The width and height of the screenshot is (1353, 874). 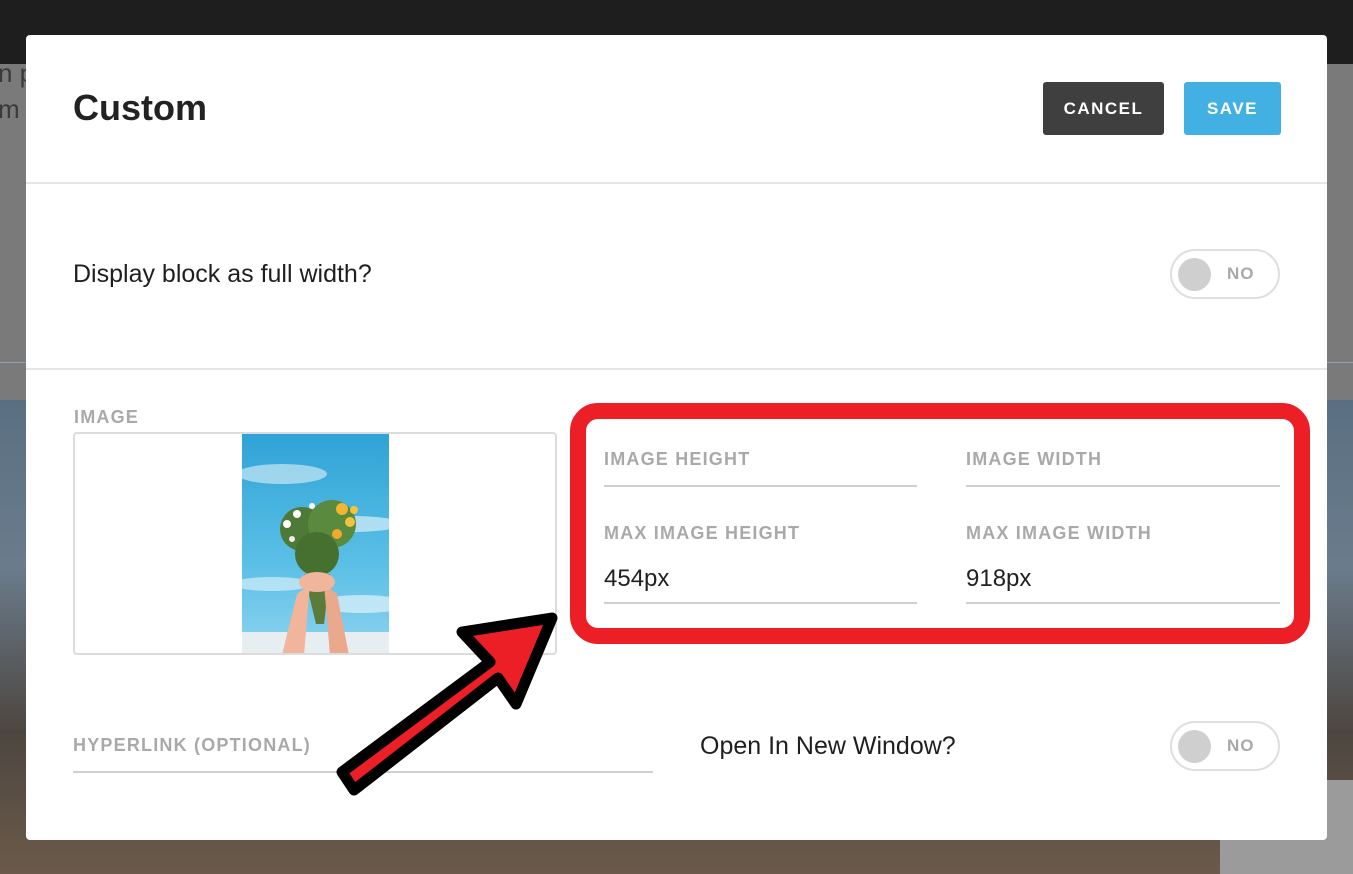 What do you see at coordinates (676, 183) in the screenshot?
I see `header-divider` at bounding box center [676, 183].